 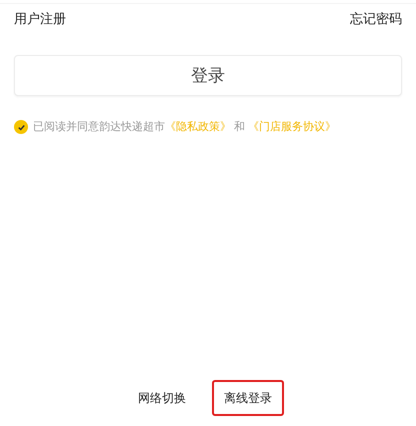 What do you see at coordinates (40, 21) in the screenshot?
I see `register-link: 用户注册` at bounding box center [40, 21].